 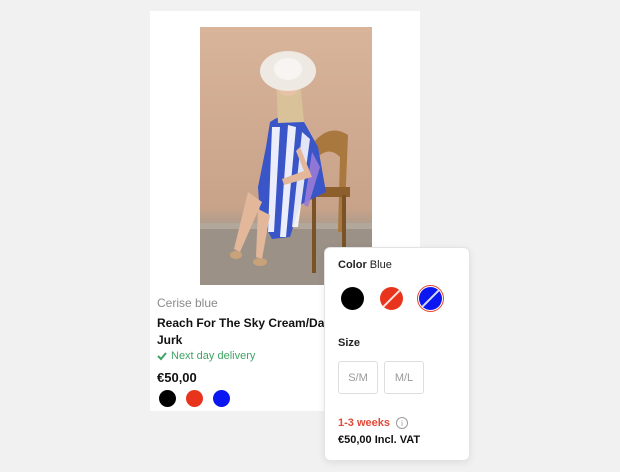 I want to click on info-icon: i, so click(x=401, y=423).